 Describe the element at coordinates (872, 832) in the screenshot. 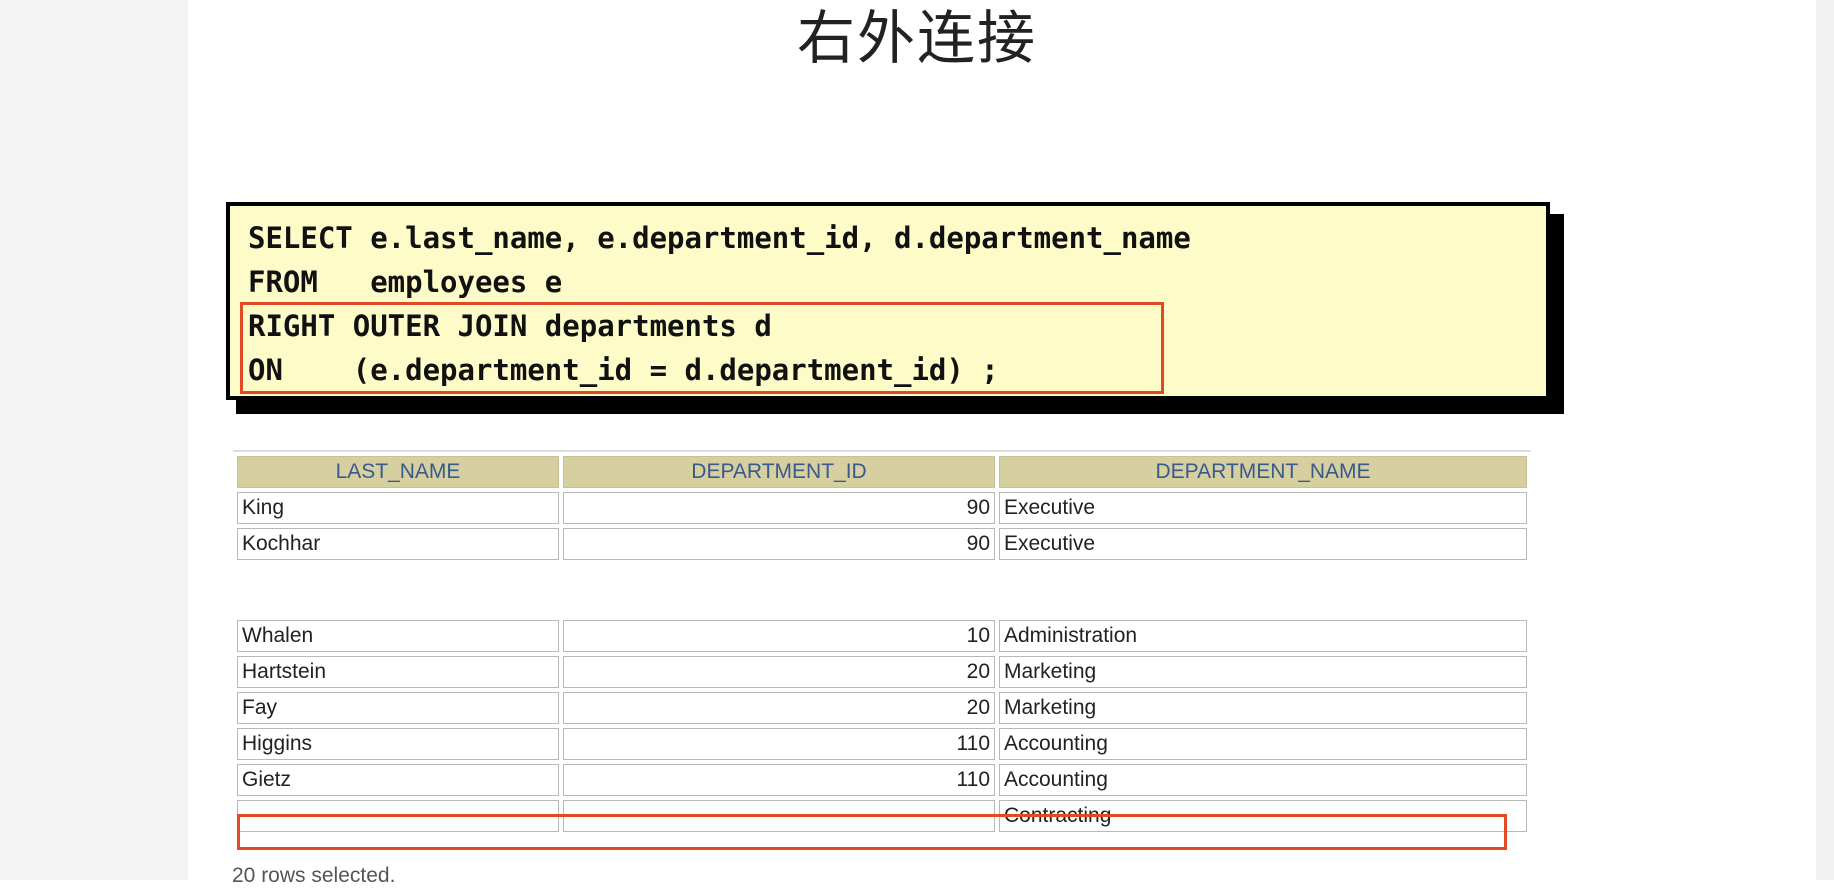

I see `contracting-row-highlight` at that location.